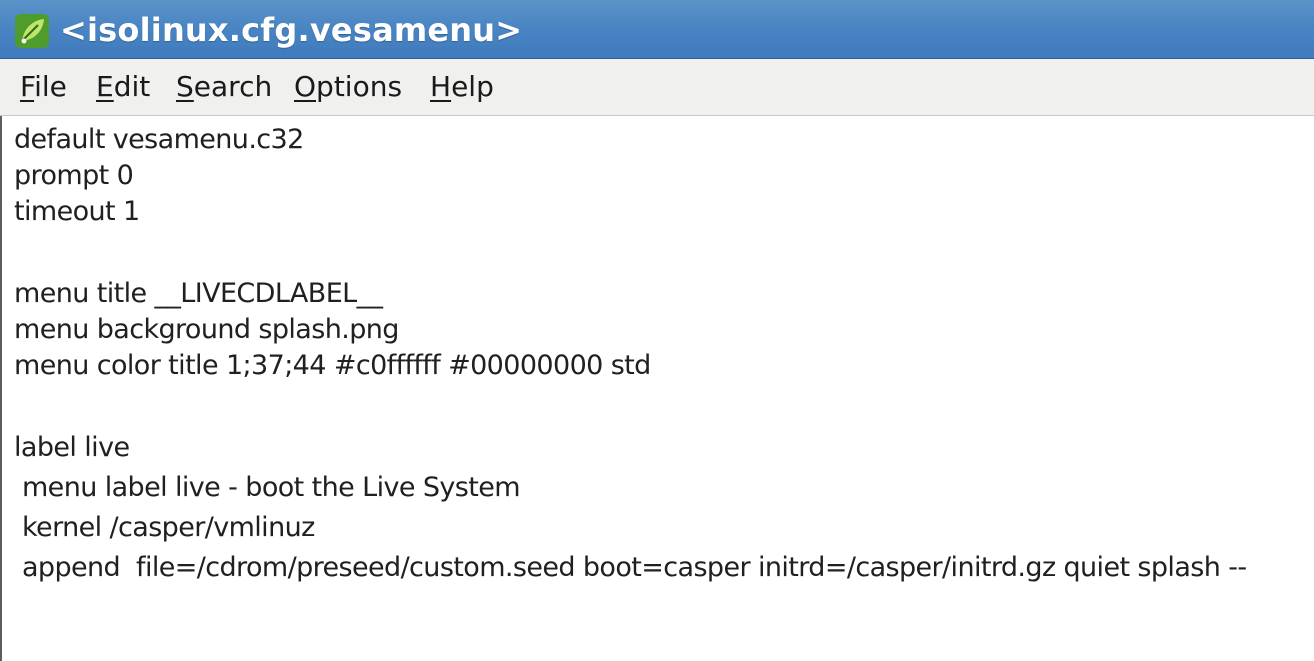  I want to click on leaf-editor-icon, so click(32, 31).